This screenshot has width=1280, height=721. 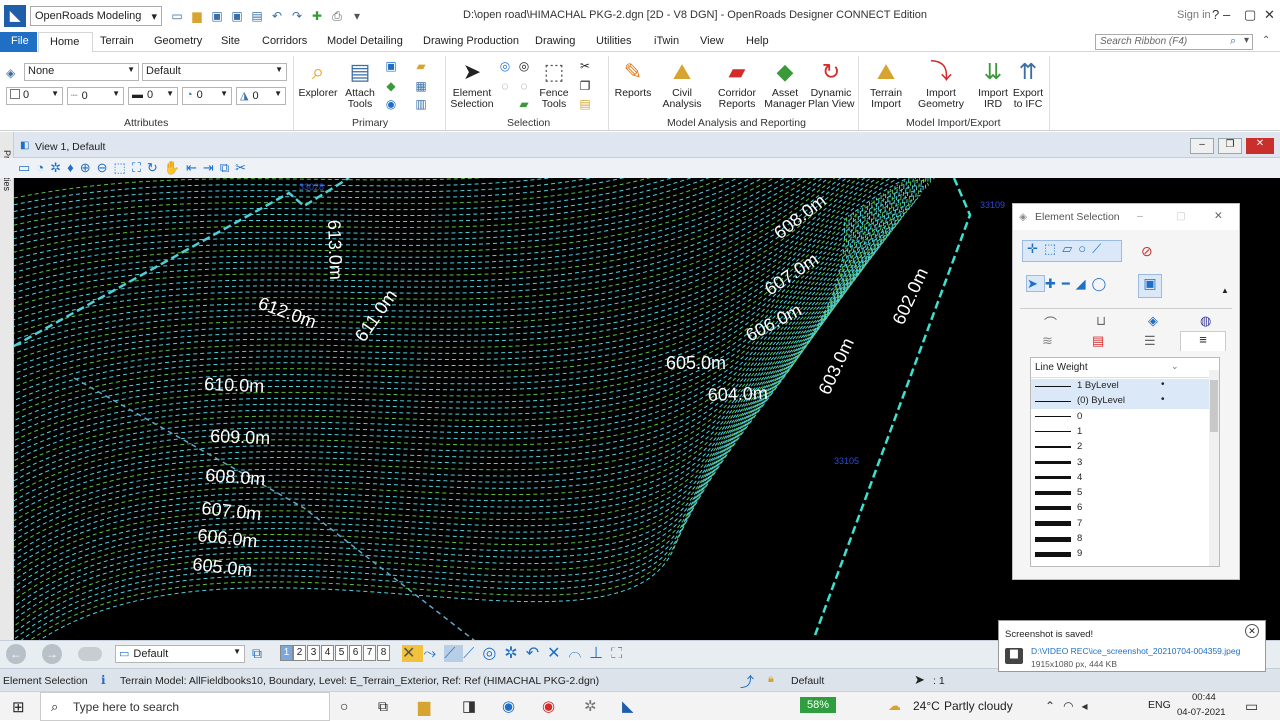 I want to click on list-scrollbar, so click(x=1214, y=468).